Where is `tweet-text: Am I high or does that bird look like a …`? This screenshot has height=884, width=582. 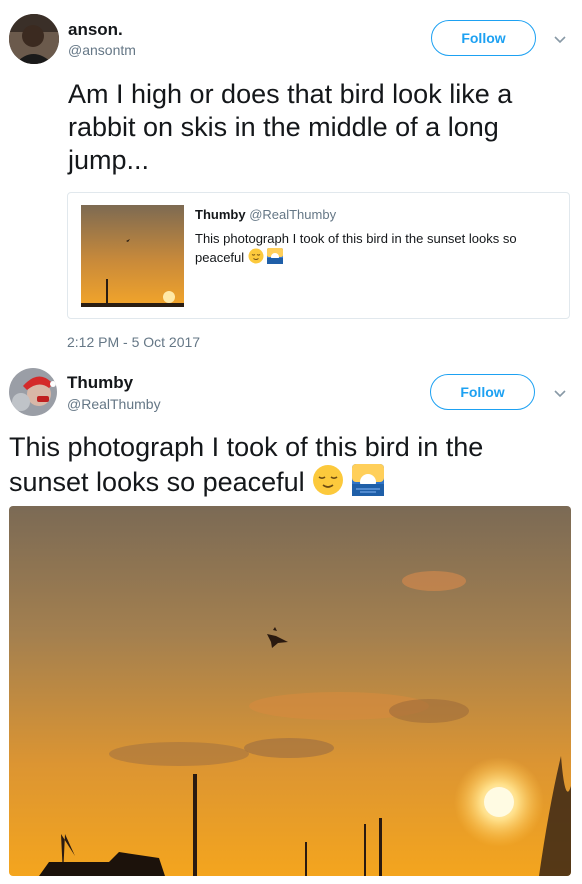
tweet-text: Am I high or does that bird look like a … is located at coordinates (290, 127).